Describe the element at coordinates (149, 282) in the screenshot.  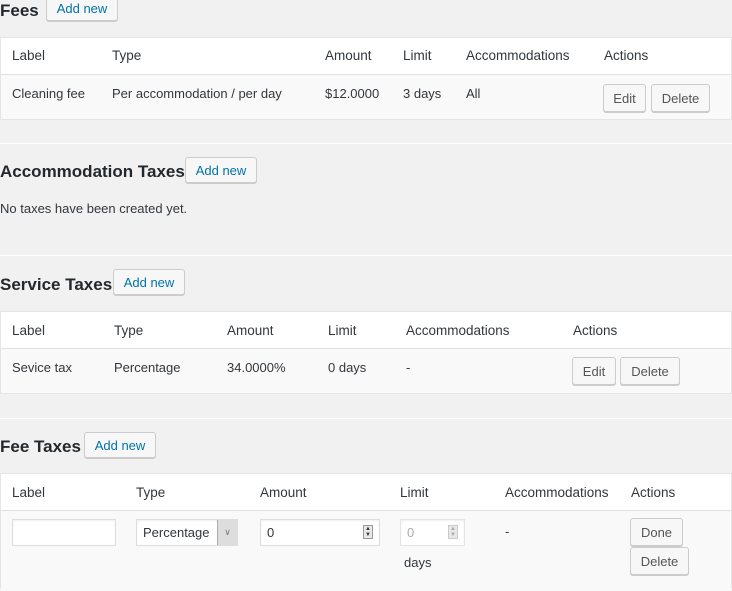
I see `service-taxes-add-new-button: Add new` at that location.